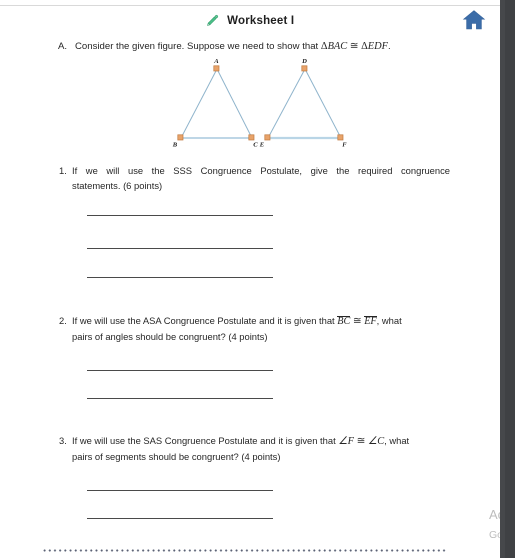 The image size is (515, 558). I want to click on section-a-text-after: ., so click(389, 46).